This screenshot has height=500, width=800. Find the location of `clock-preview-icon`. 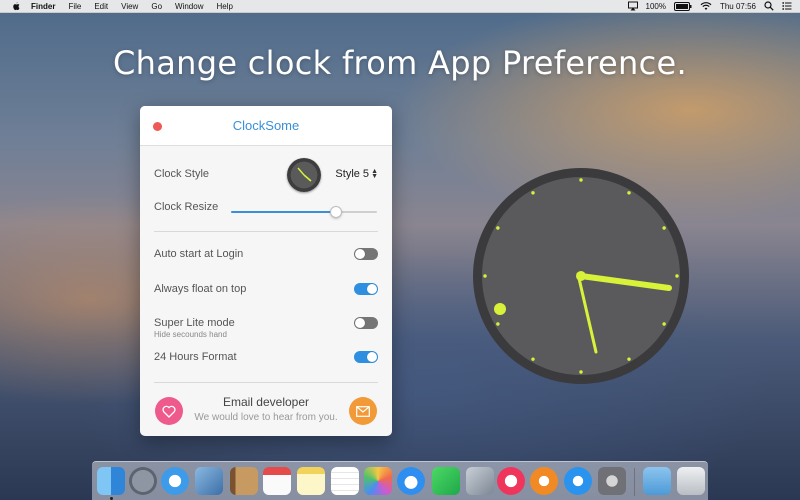

clock-preview-icon is located at coordinates (304, 174).